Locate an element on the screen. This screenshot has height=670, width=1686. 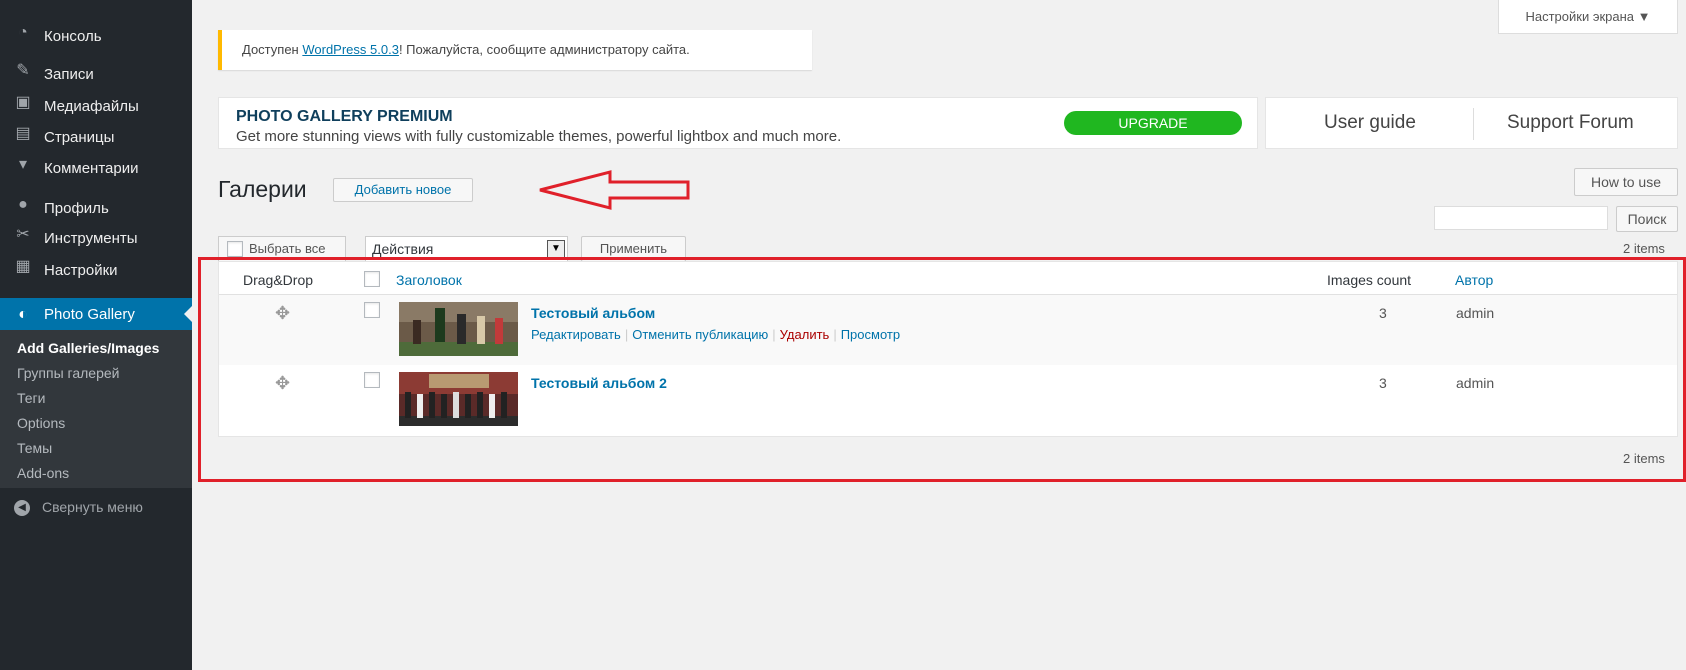
submenu-tags: Теги is located at coordinates (31, 398).